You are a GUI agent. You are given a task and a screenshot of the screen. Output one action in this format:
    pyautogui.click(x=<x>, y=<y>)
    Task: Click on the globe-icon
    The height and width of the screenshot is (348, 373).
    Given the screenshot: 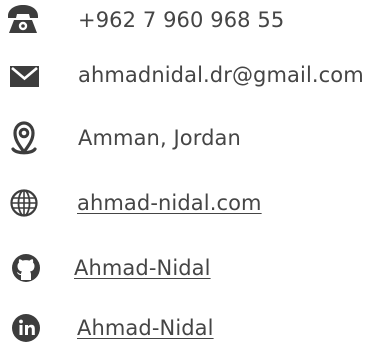 What is the action you would take?
    pyautogui.click(x=26, y=203)
    